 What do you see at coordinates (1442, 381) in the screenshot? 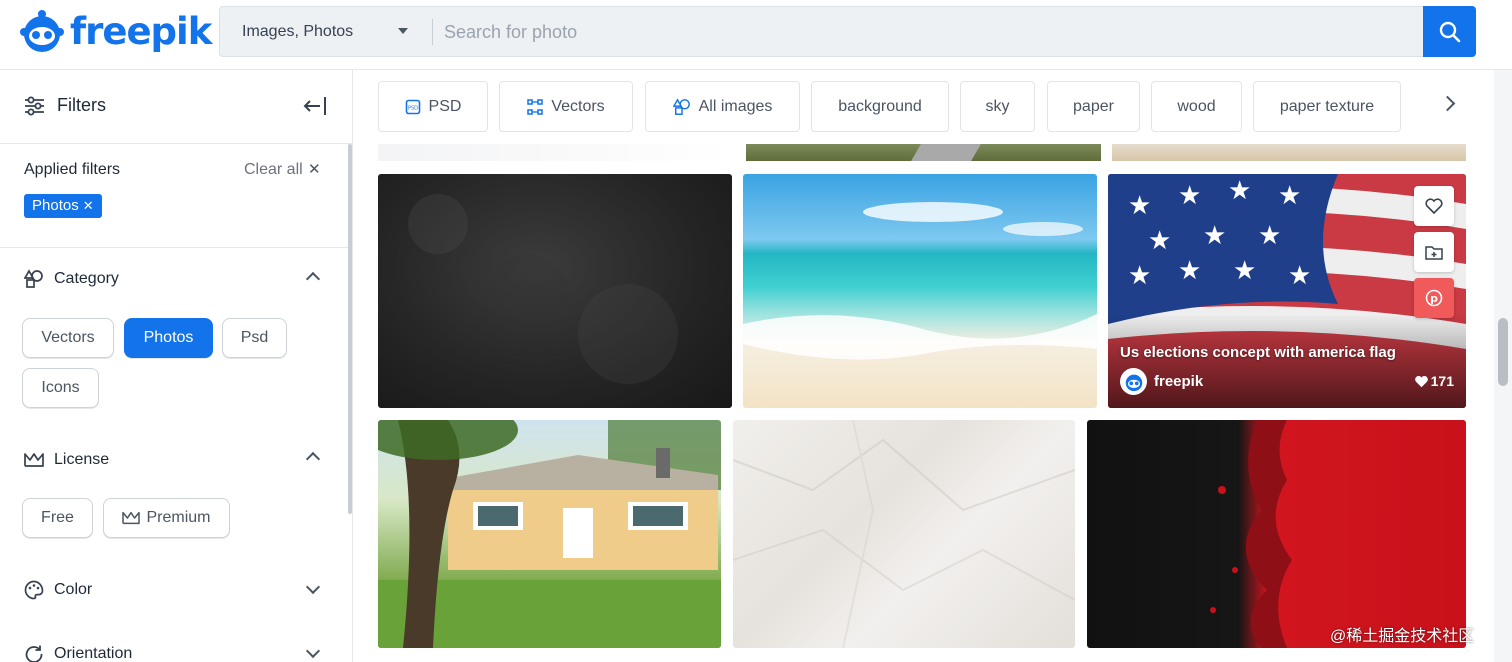
I see `likes-value: 171` at bounding box center [1442, 381].